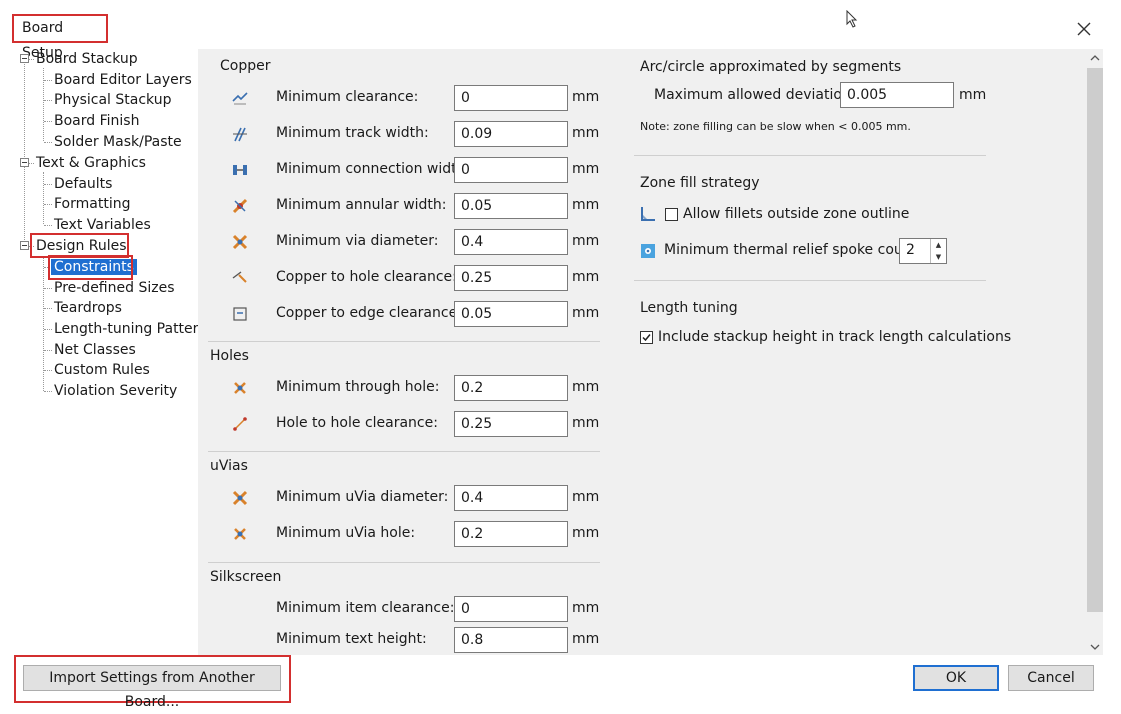 The width and height of the screenshot is (1121, 714). I want to click on hole-clearance-icon, so click(239, 277).